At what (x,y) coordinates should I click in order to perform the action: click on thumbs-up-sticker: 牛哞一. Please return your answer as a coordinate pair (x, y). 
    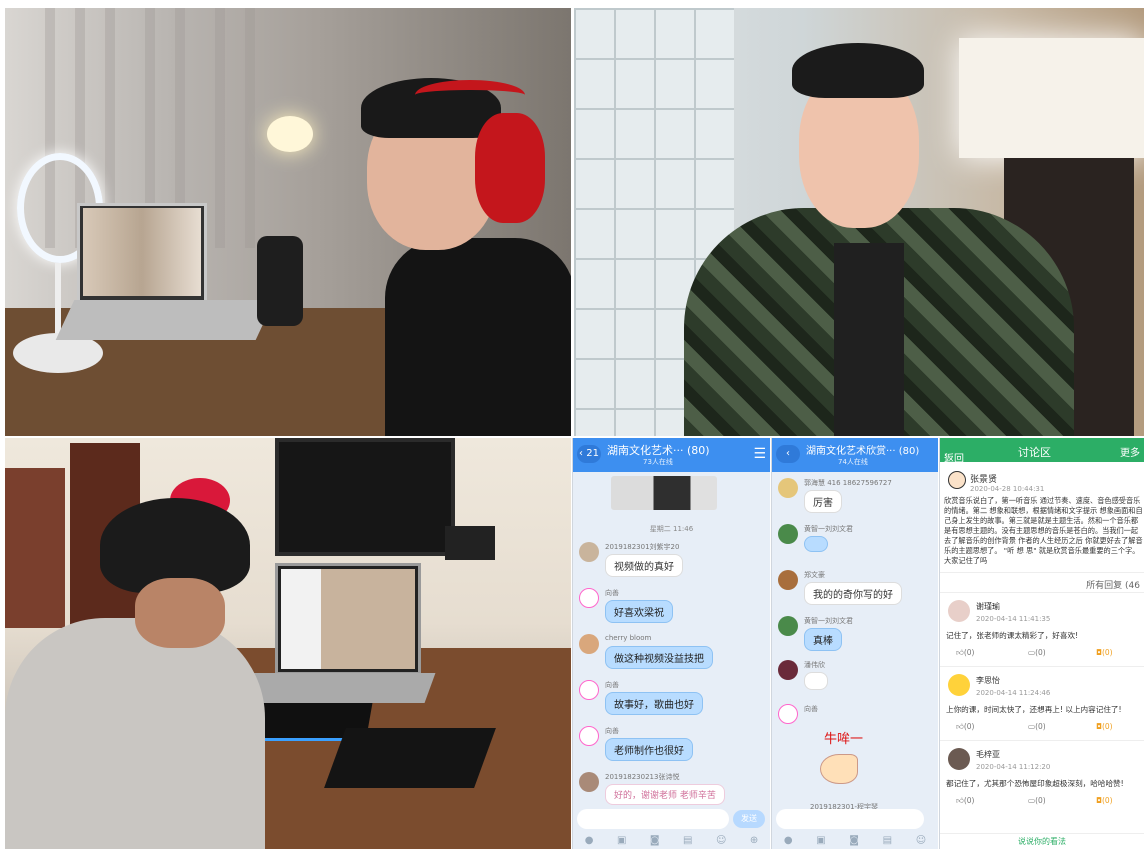
    Looking at the image, I should click on (856, 763).